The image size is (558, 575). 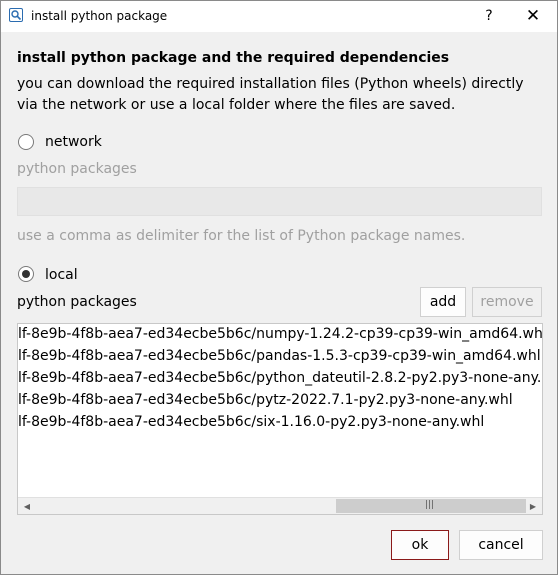 What do you see at coordinates (26, 274) in the screenshot?
I see `local-radio` at bounding box center [26, 274].